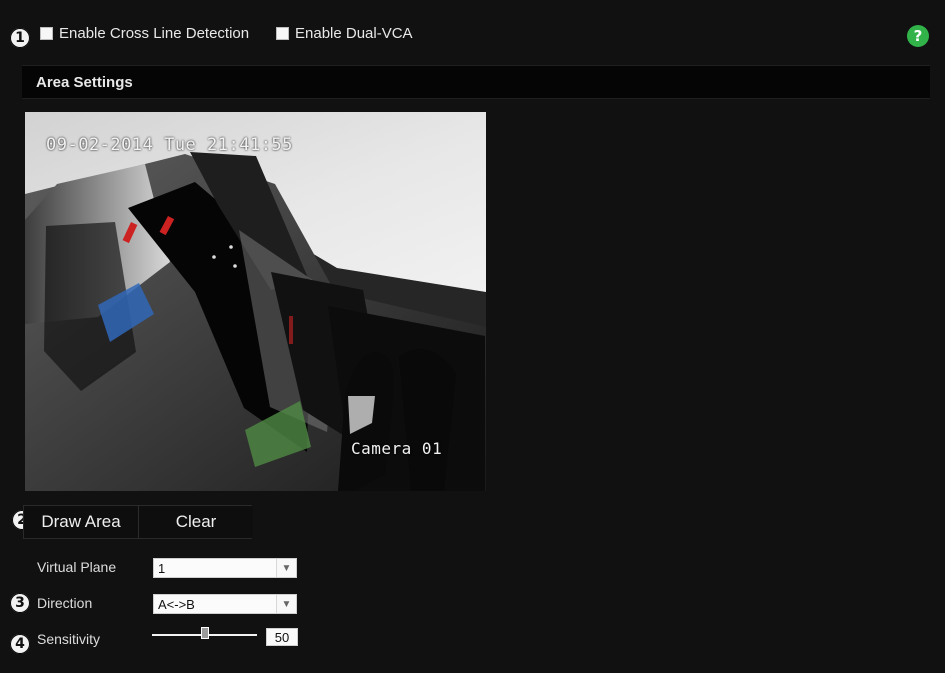 The height and width of the screenshot is (673, 945). What do you see at coordinates (169, 145) in the screenshot?
I see `video-timestamp: 09-02-2014 Tue 21:41:55` at bounding box center [169, 145].